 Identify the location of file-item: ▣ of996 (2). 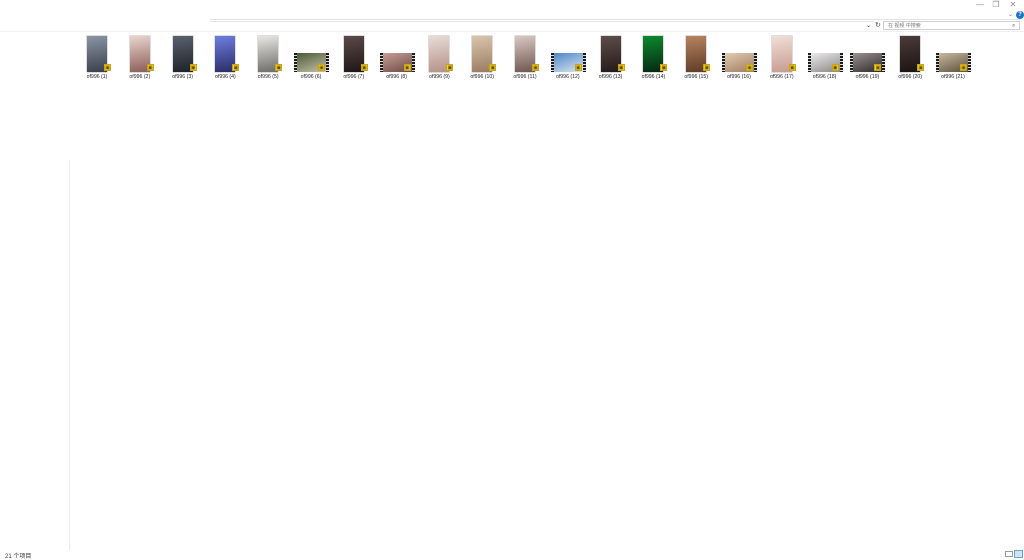
(140, 59).